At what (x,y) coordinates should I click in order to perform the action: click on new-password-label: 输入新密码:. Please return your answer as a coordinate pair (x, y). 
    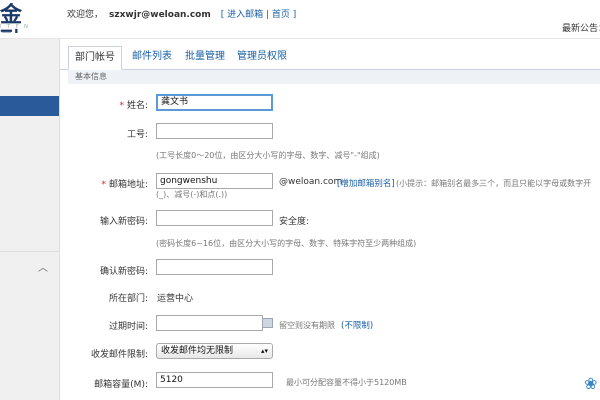
    Looking at the image, I should click on (123, 222).